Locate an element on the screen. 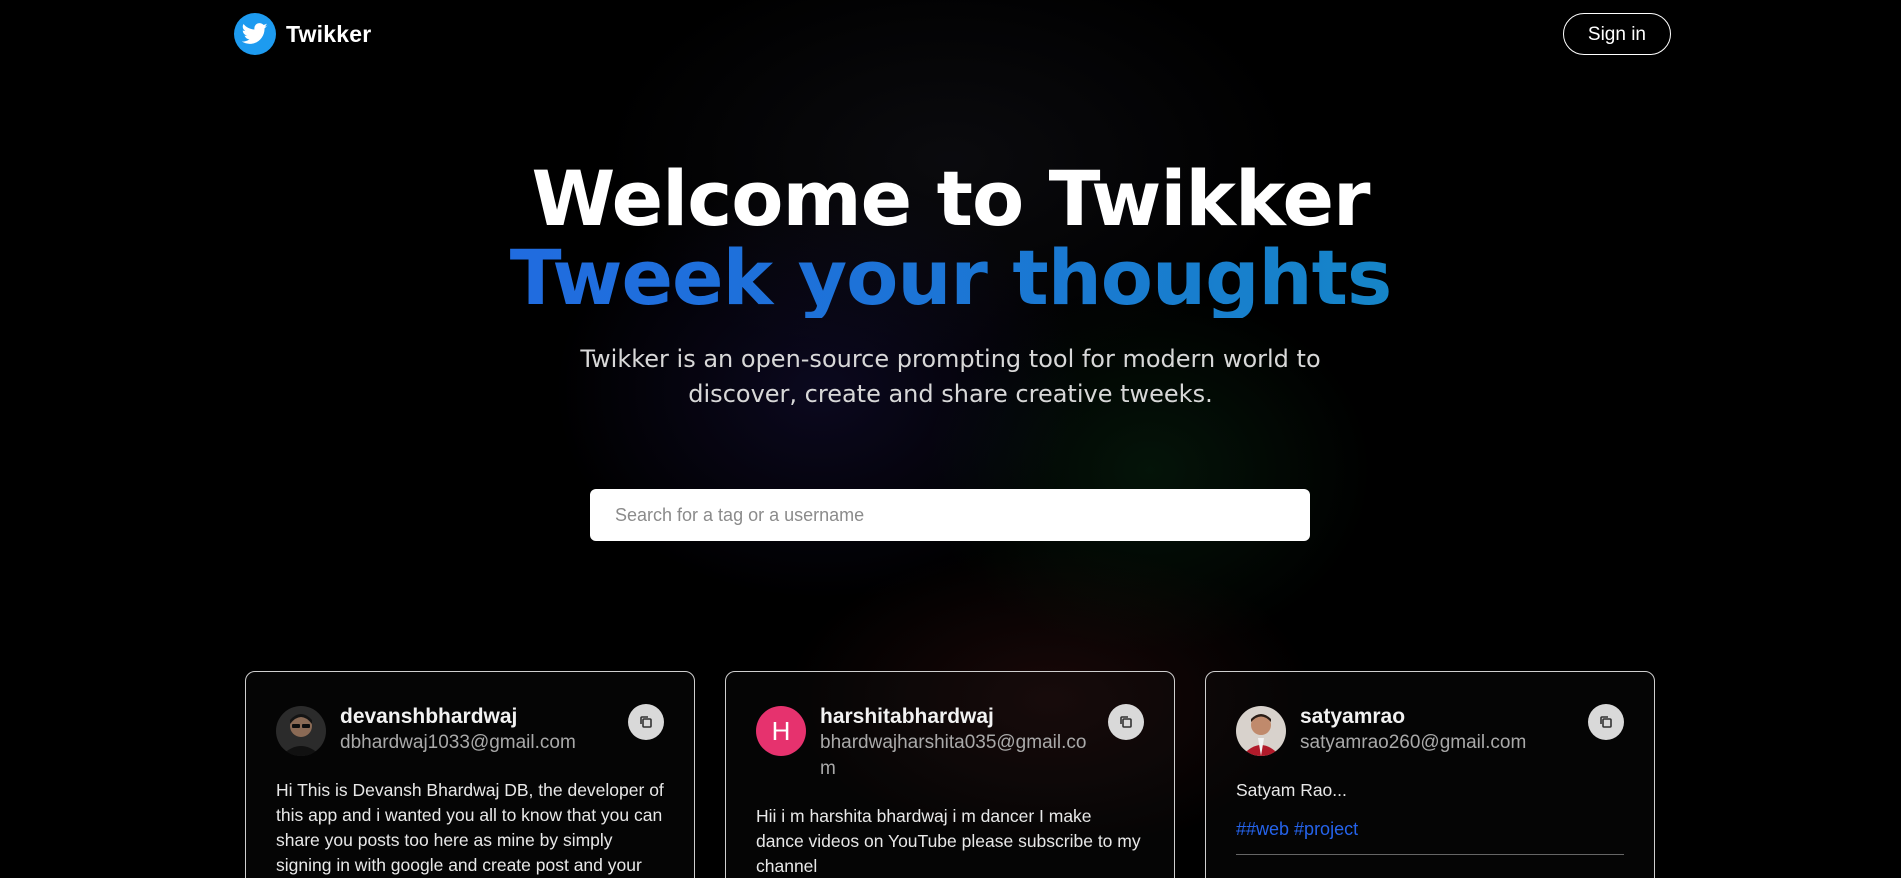 This screenshot has height=878, width=1901. post-username: harshitabhardwaj is located at coordinates (959, 717).